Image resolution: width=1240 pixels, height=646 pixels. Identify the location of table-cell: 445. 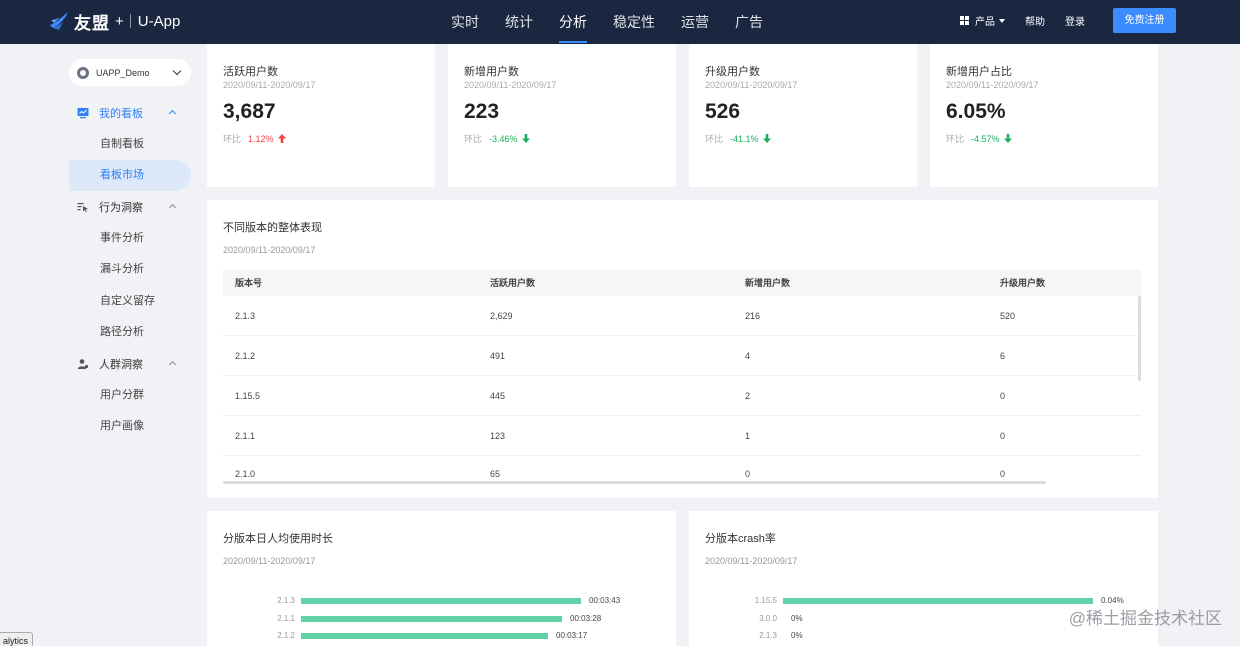
(498, 396).